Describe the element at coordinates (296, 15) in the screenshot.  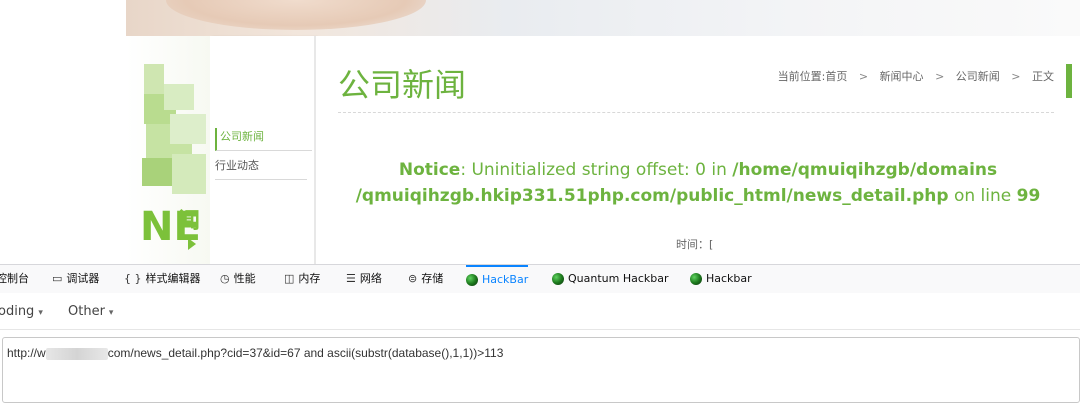
I see `banner-photo` at that location.